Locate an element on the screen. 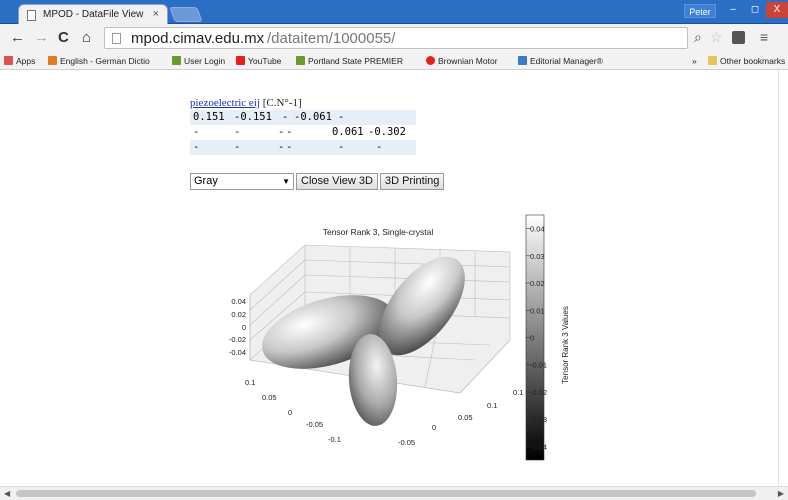 This screenshot has height=500, width=788. bookmark-user-login: User Login is located at coordinates (198, 61).